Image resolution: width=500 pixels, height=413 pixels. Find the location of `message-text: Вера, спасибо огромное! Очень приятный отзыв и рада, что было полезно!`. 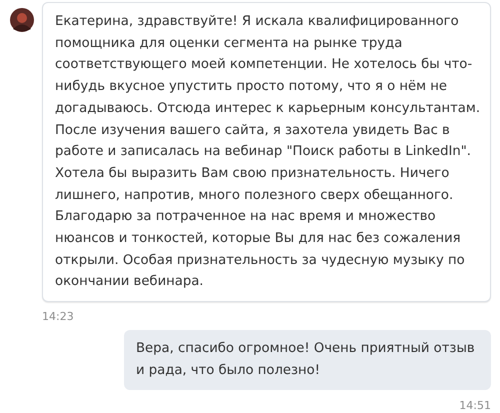

message-text: Вера, спасибо огромное! Очень приятный отзыв и рада, что было полезно! is located at coordinates (306, 360).